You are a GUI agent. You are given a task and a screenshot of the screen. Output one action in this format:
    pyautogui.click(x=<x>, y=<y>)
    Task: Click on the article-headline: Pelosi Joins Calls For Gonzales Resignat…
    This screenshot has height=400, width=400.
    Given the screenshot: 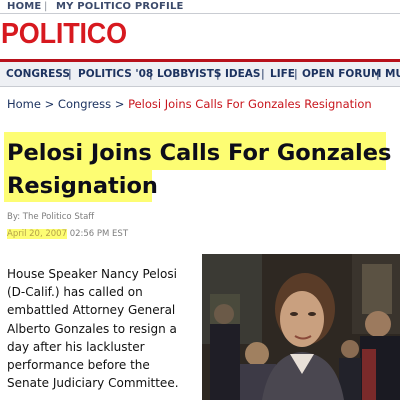 What is the action you would take?
    pyautogui.click(x=199, y=169)
    